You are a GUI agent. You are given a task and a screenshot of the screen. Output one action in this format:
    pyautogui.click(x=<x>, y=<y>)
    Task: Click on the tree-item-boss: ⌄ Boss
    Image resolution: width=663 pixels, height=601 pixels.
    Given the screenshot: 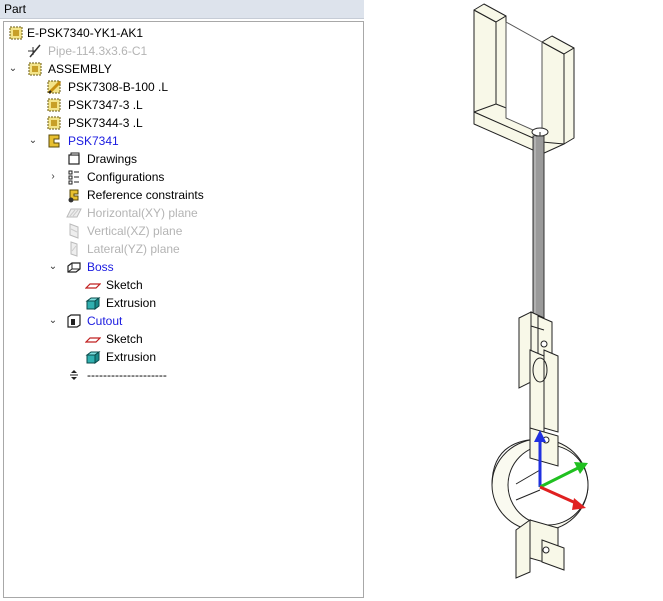 What is the action you would take?
    pyautogui.click(x=176, y=267)
    